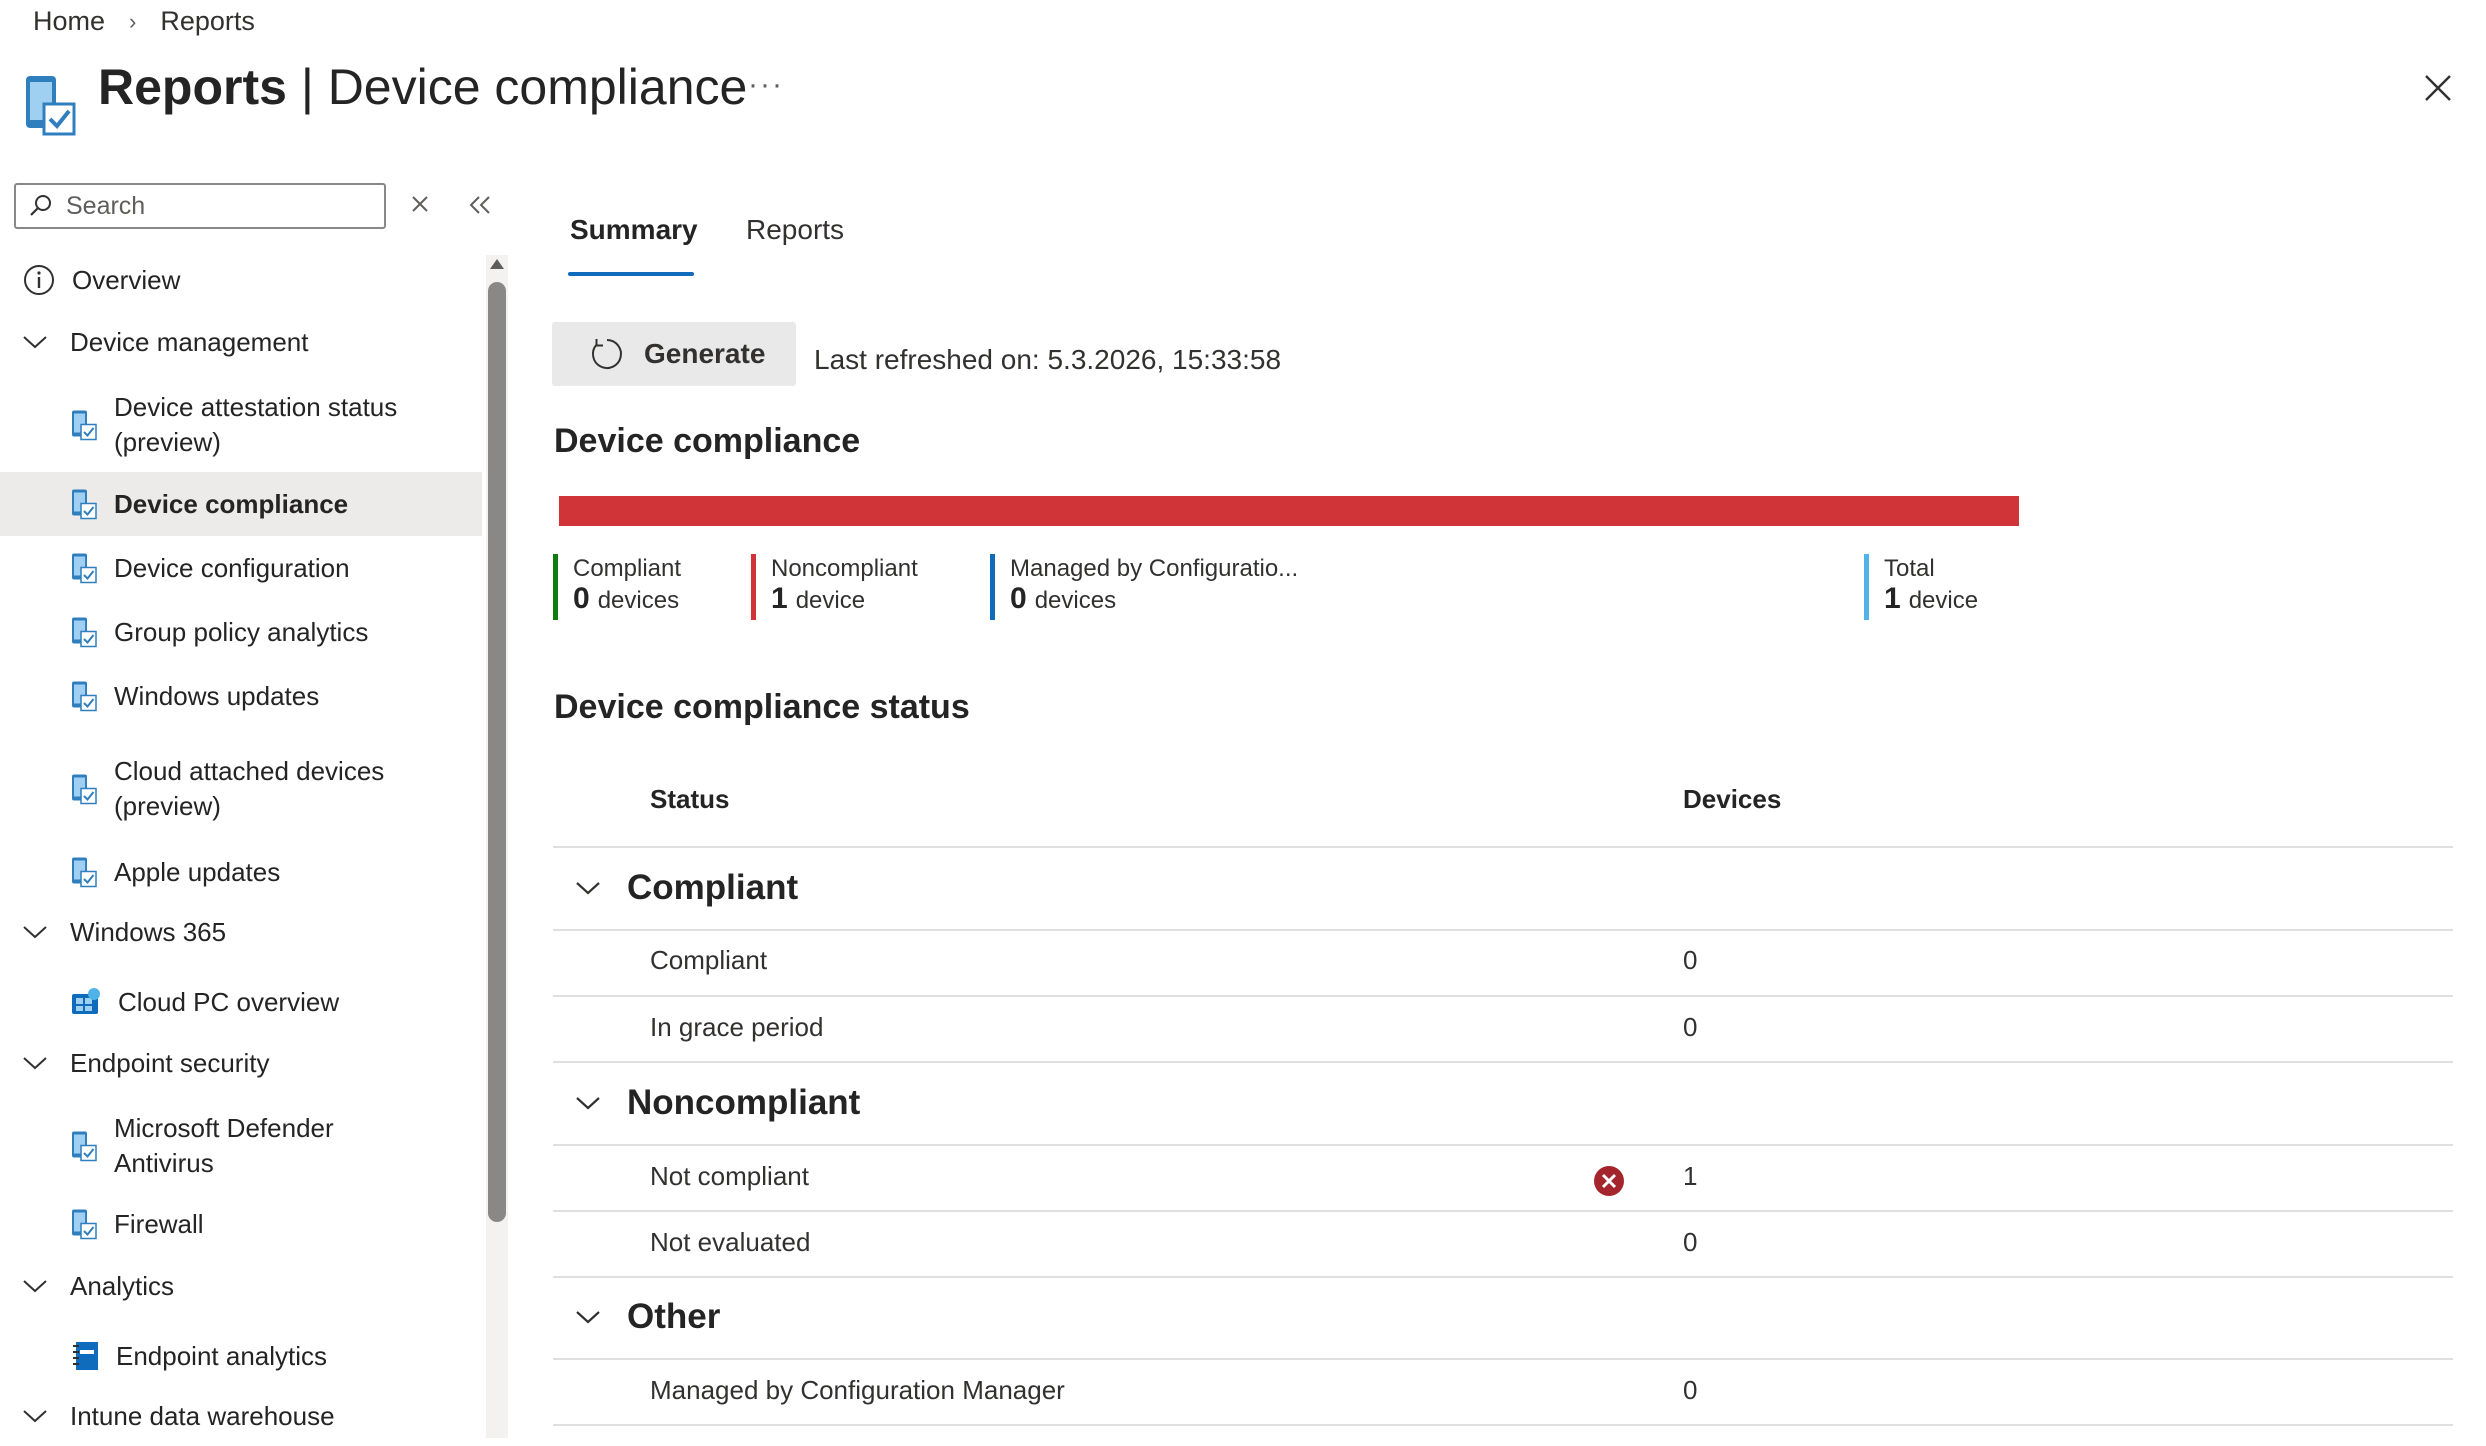 The width and height of the screenshot is (2486, 1446). I want to click on sidebar-item-label: Windows 365, so click(148, 931).